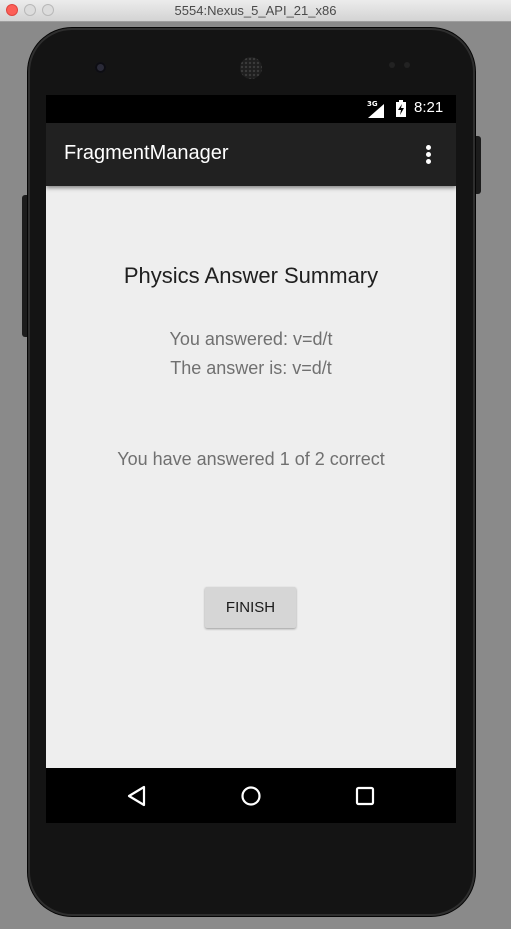 The height and width of the screenshot is (929, 511). I want to click on front-camera-icon, so click(100, 67).